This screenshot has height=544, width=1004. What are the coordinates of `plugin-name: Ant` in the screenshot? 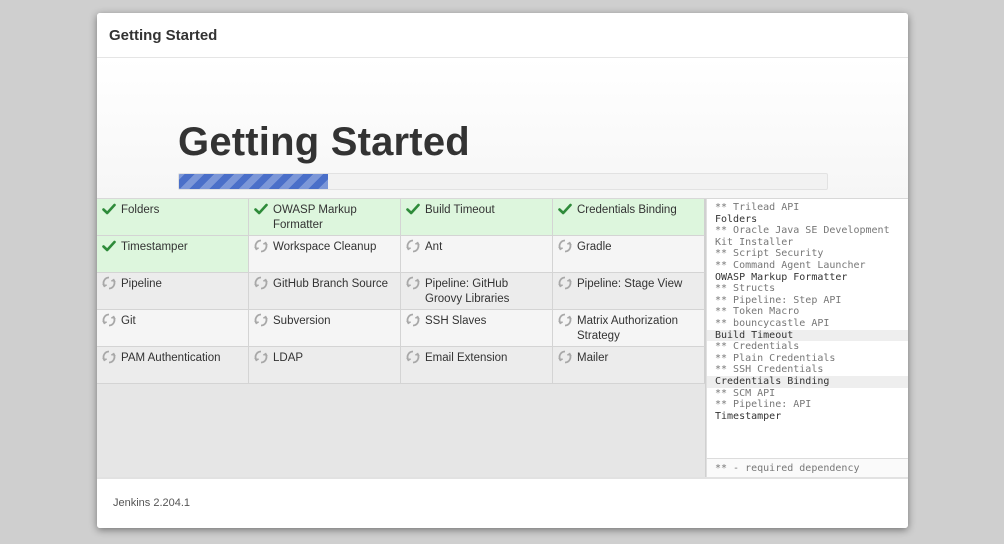 It's located at (434, 247).